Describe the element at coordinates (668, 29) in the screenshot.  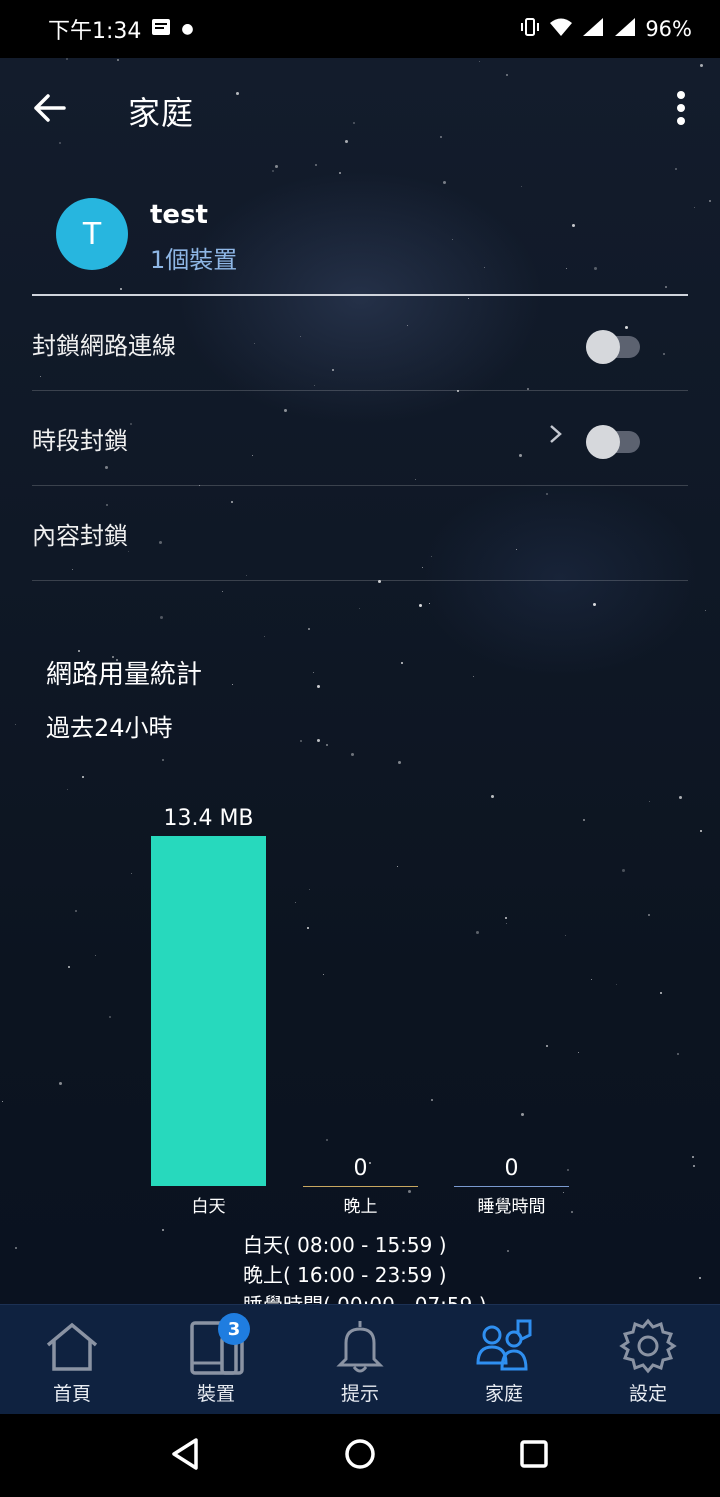
I see `battery-percent: 96%` at that location.